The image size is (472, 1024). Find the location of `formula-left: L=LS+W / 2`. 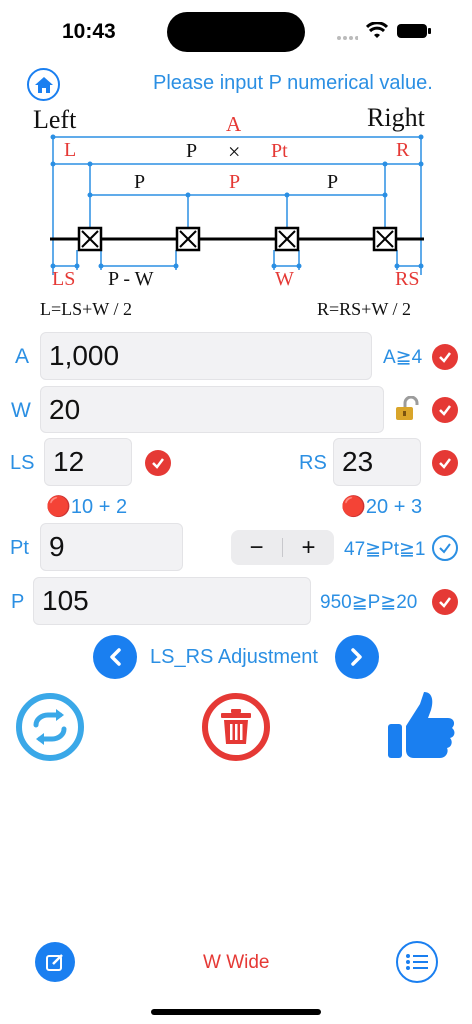

formula-left: L=LS+W / 2 is located at coordinates (86, 309).